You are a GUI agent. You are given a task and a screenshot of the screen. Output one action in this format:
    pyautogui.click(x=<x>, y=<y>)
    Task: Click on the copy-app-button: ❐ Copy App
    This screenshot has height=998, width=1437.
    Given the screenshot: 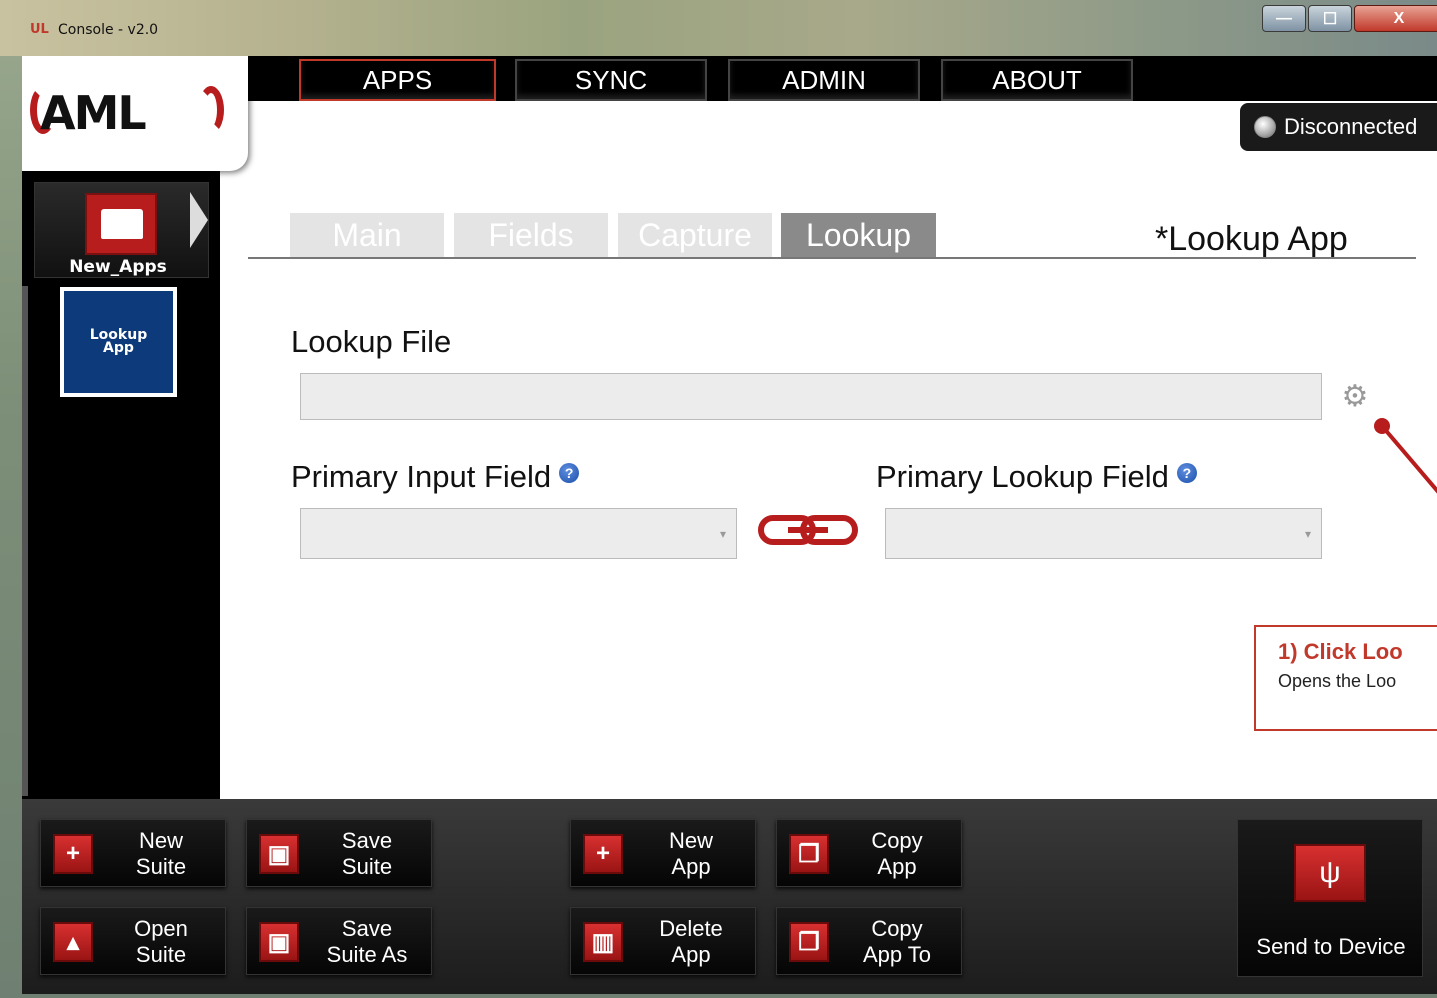 What is the action you would take?
    pyautogui.click(x=869, y=853)
    